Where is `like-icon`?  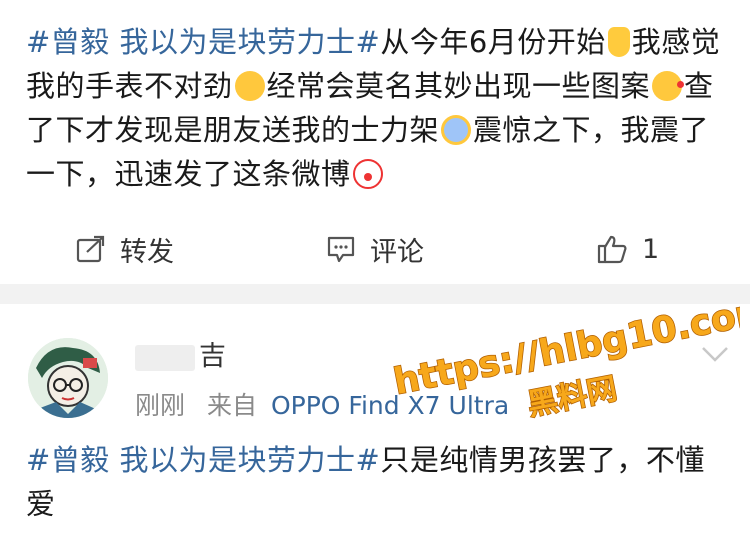 like-icon is located at coordinates (612, 249).